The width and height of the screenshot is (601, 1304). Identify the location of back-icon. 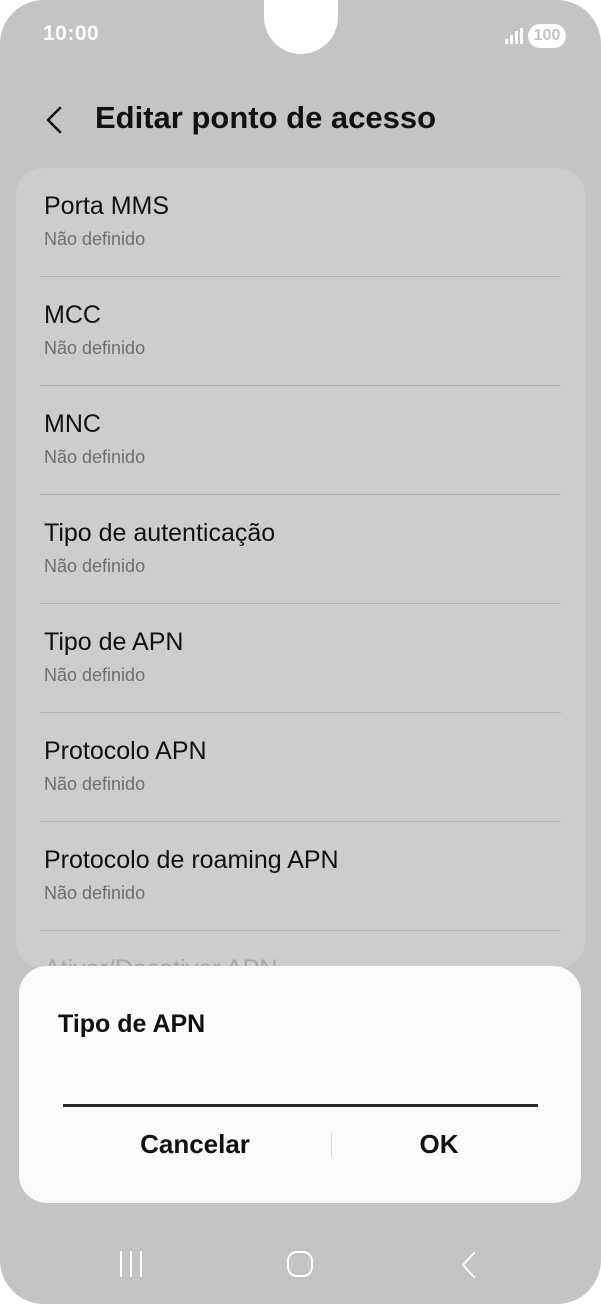
(469, 1265).